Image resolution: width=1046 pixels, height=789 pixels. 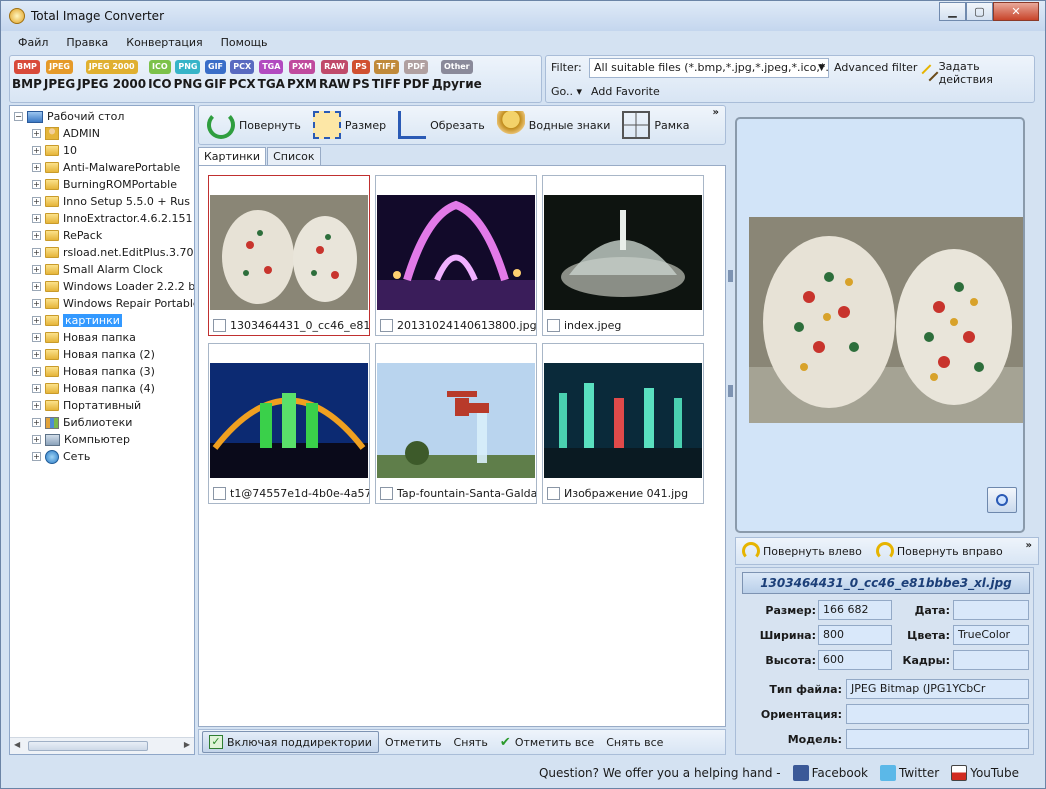 What do you see at coordinates (113, 303) in the screenshot?
I see `tree-item: + Windows Repair Portable` at bounding box center [113, 303].